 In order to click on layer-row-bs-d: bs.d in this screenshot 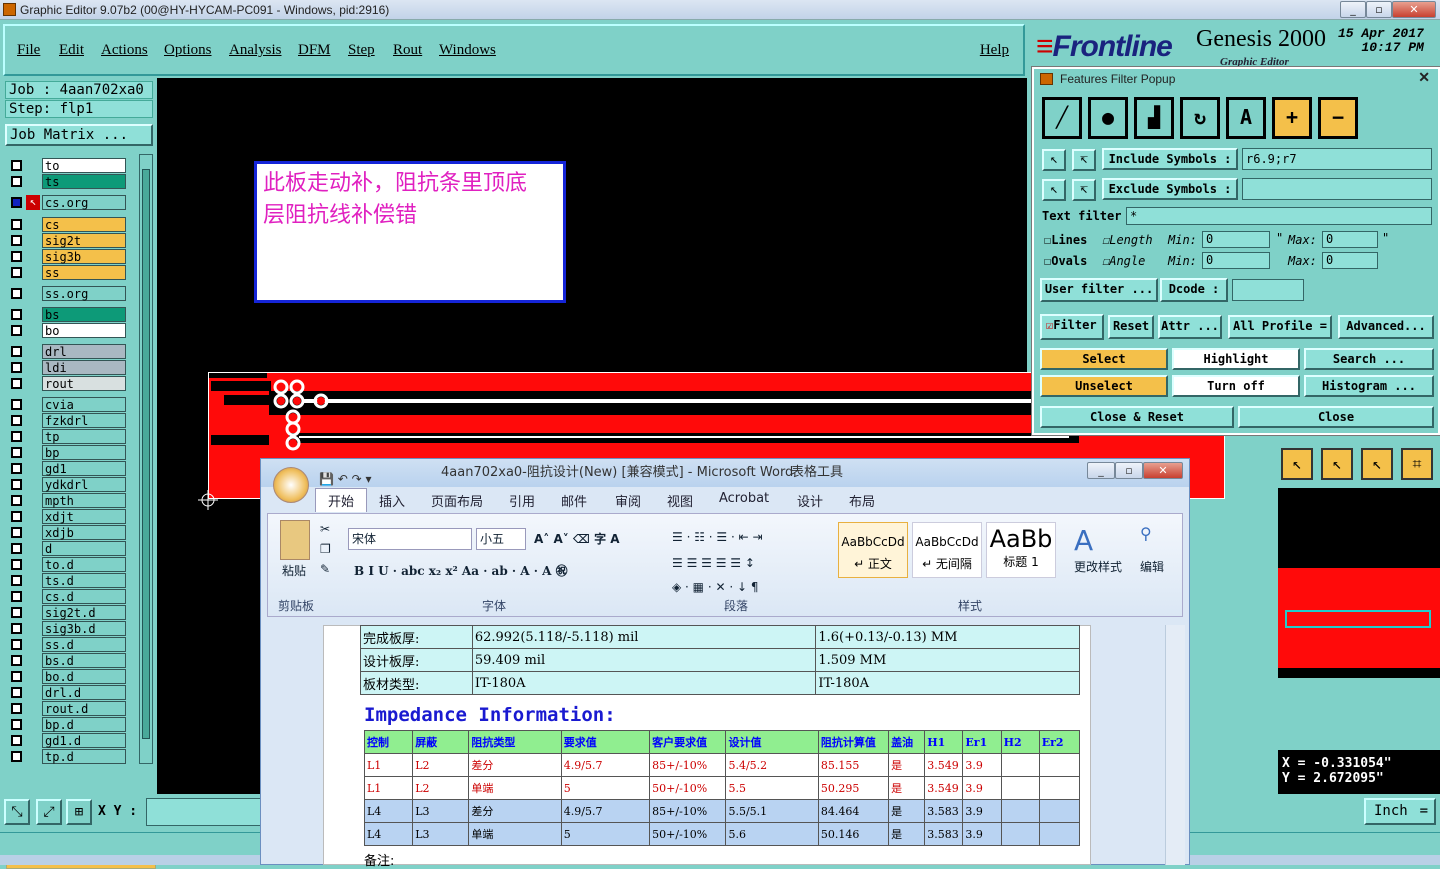, I will do `click(67, 660)`.